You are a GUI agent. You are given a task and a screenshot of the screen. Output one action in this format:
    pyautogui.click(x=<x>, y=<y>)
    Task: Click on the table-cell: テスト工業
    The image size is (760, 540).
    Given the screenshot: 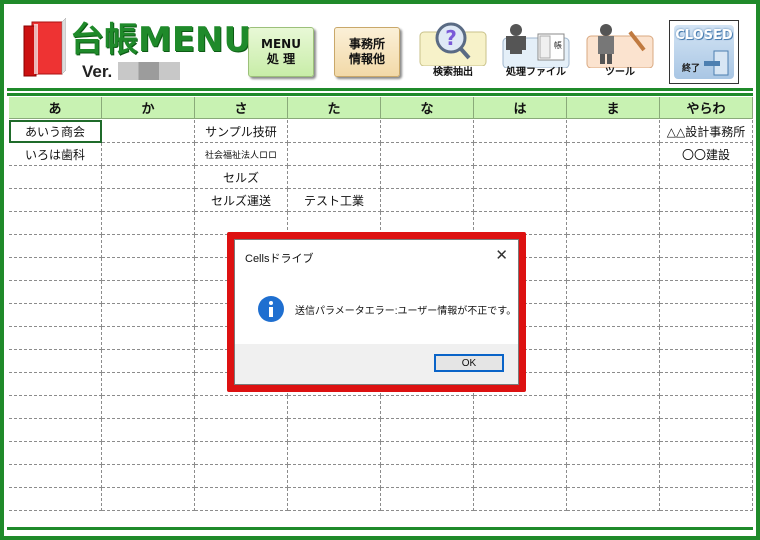 What is the action you would take?
    pyautogui.click(x=334, y=200)
    